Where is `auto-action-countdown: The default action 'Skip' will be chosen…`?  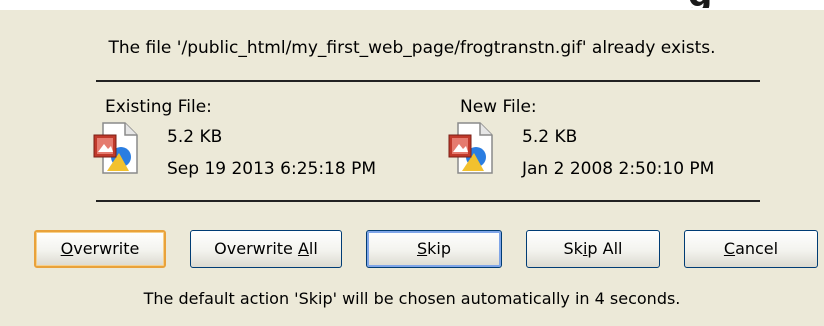 auto-action-countdown: The default action 'Skip' will be chosen… is located at coordinates (412, 298).